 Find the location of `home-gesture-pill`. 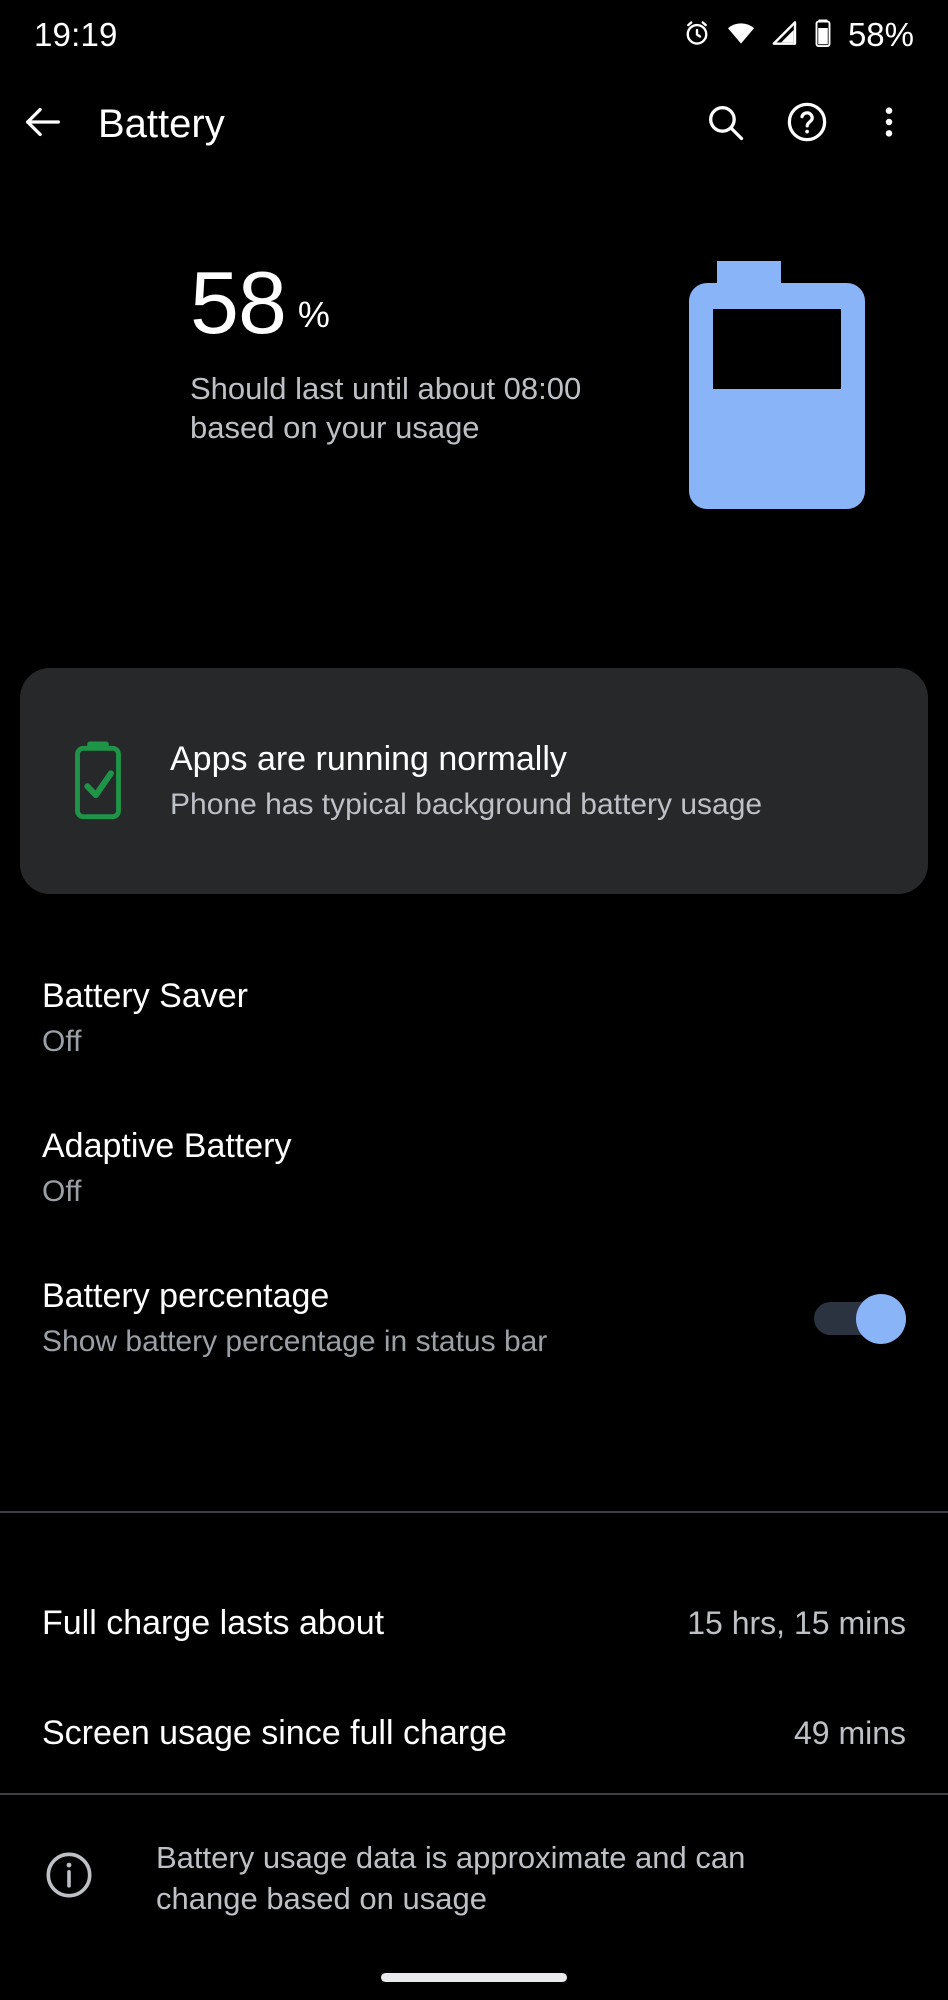

home-gesture-pill is located at coordinates (474, 1977).